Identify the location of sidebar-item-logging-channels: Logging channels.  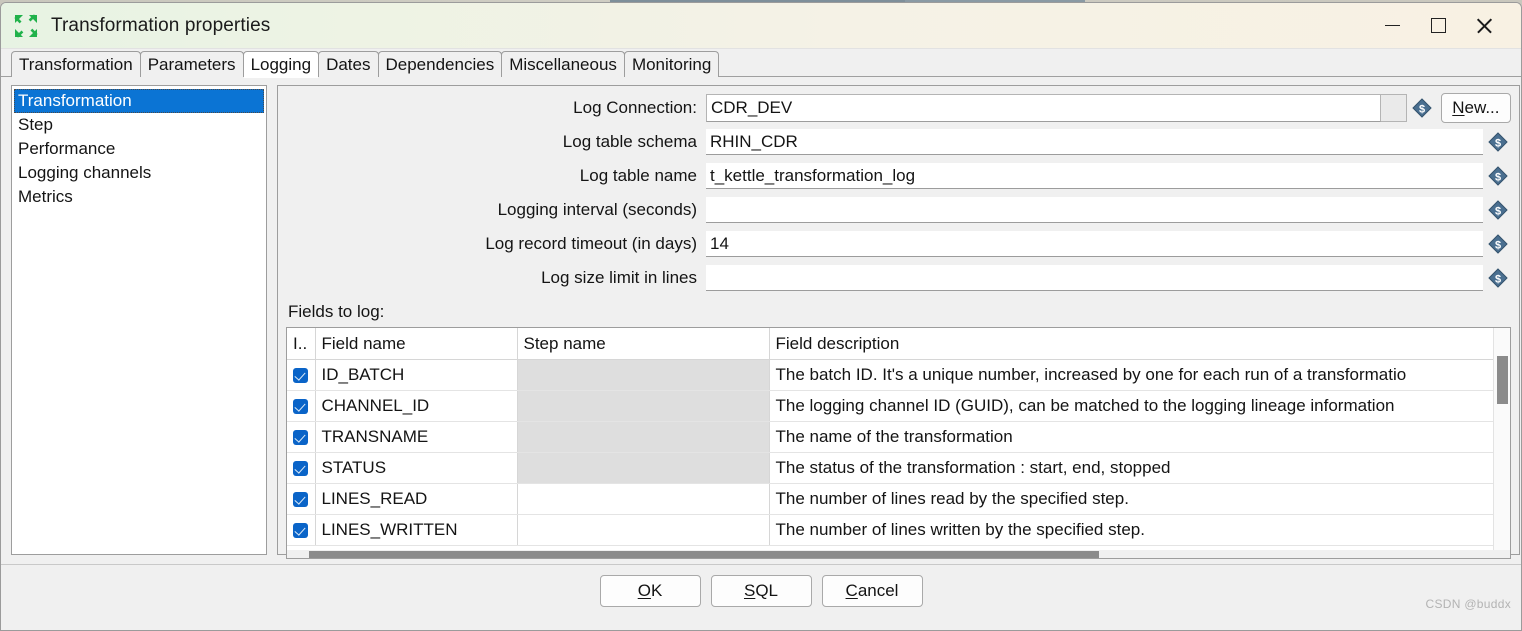
(139, 173).